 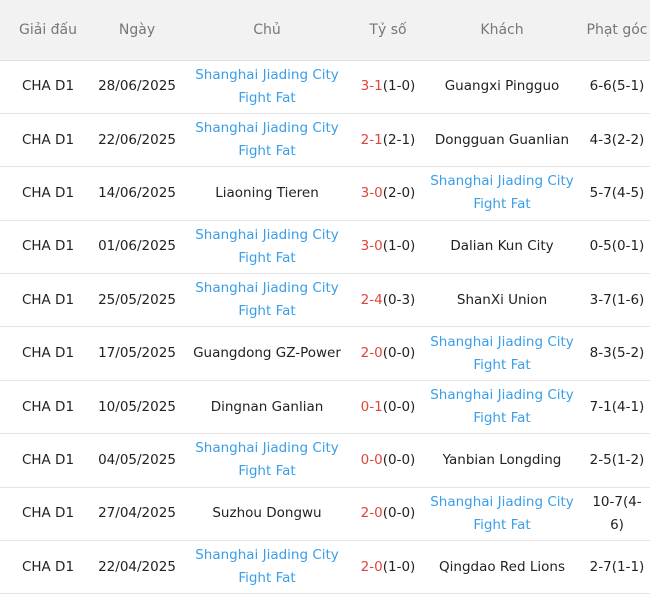 I want to click on header-league: Giải đấu, so click(x=48, y=30).